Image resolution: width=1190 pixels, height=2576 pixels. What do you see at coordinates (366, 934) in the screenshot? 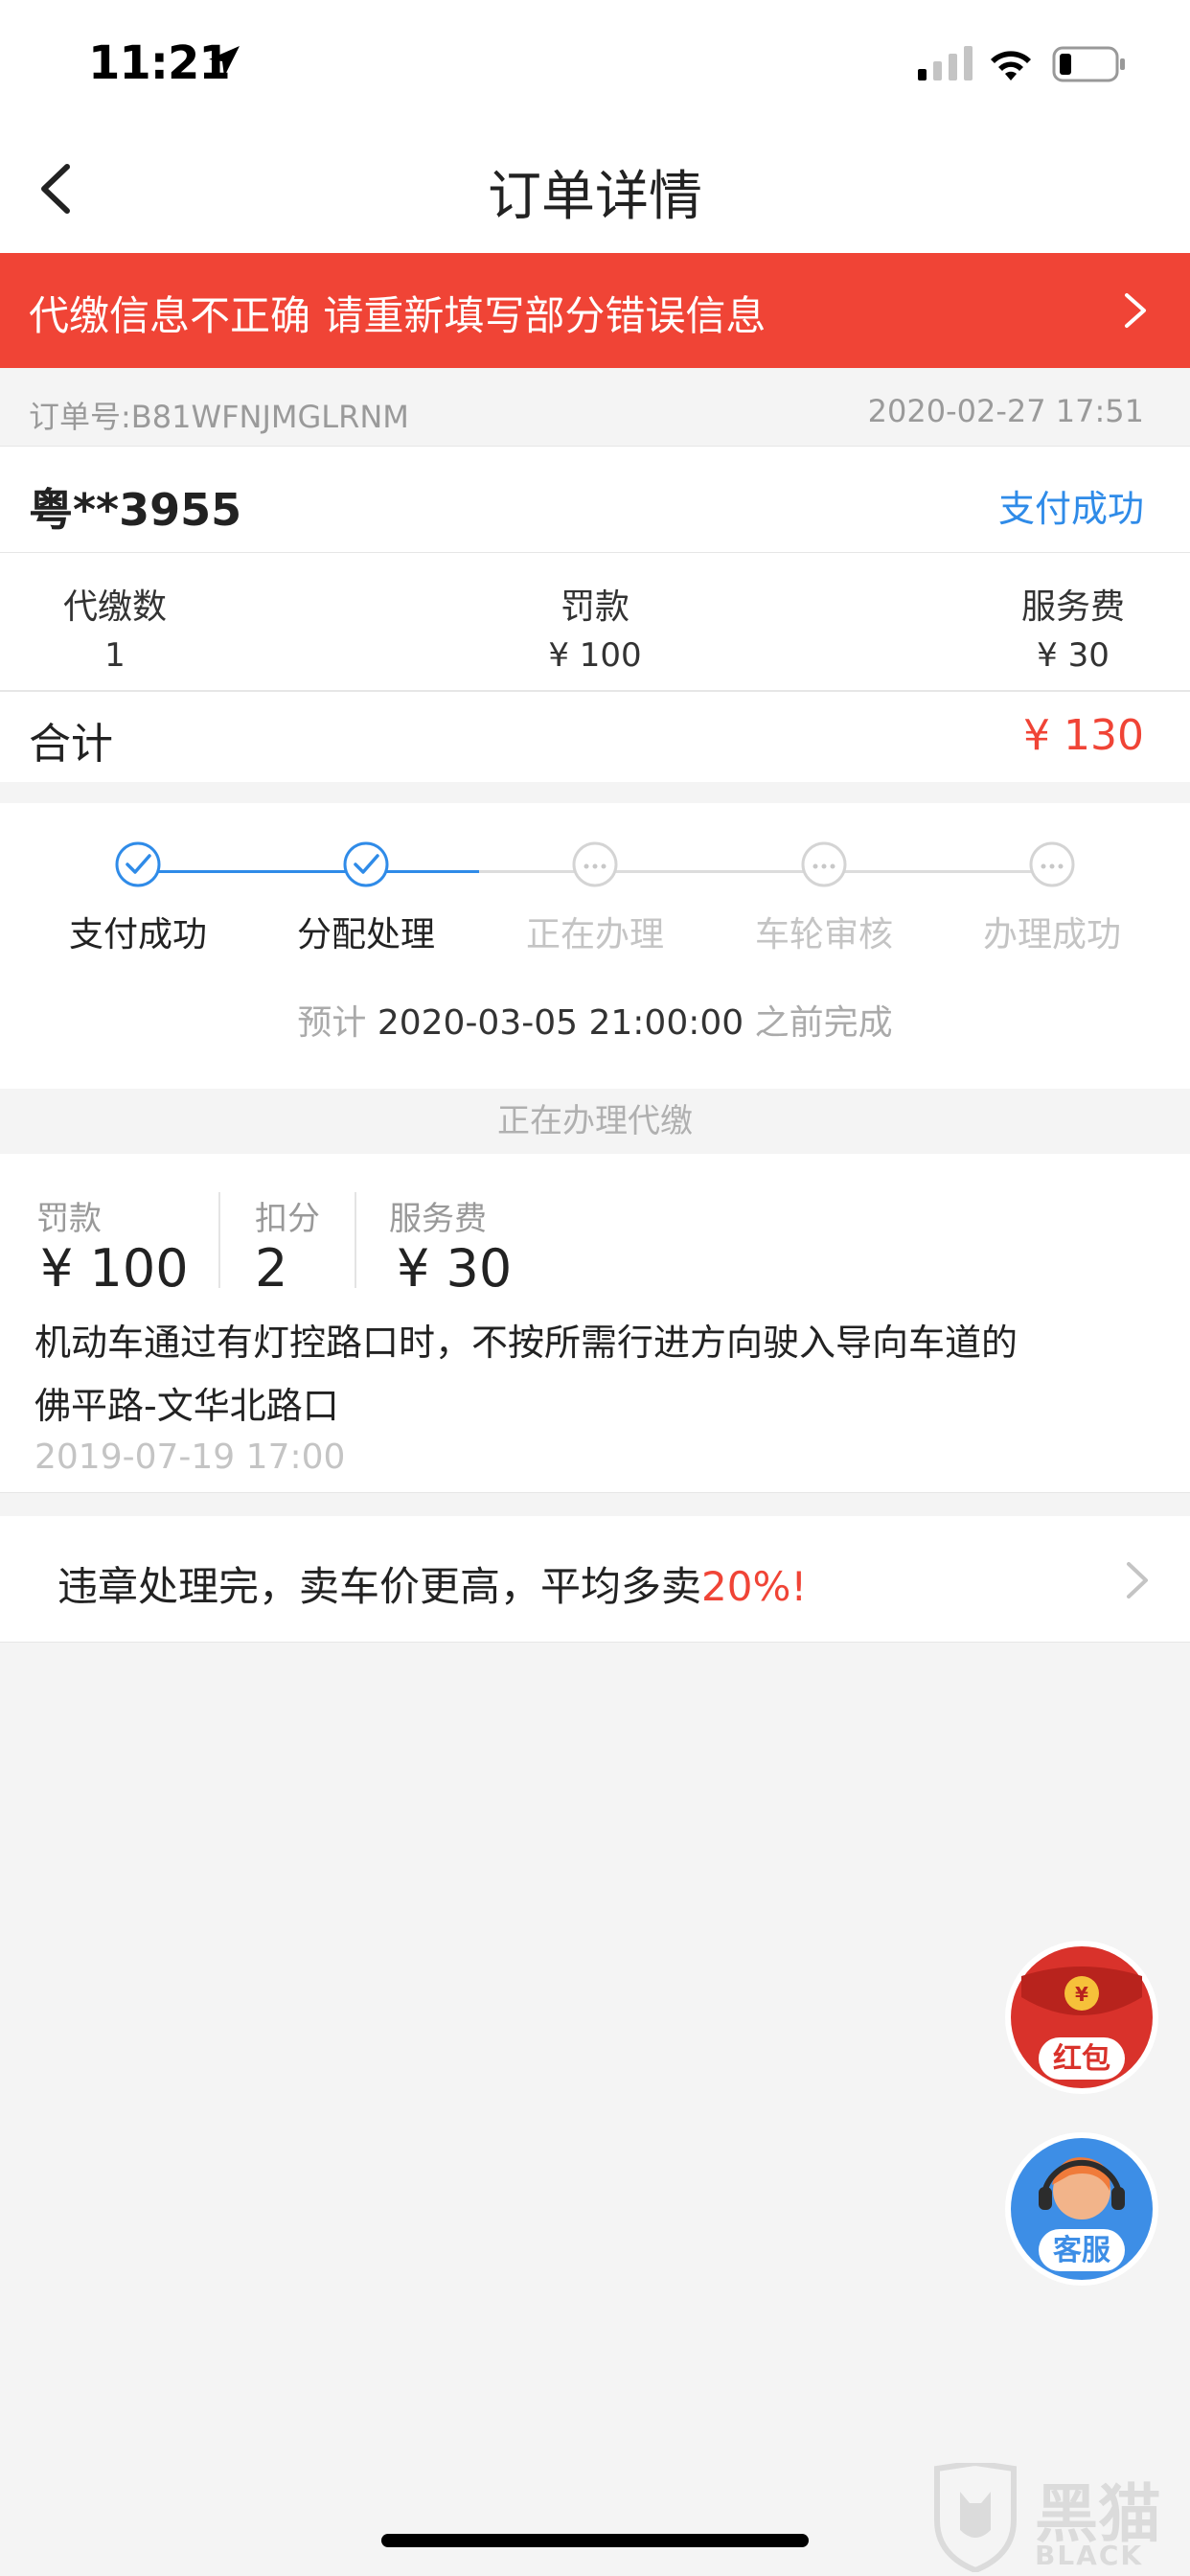
I see `step-label: 分配处理` at bounding box center [366, 934].